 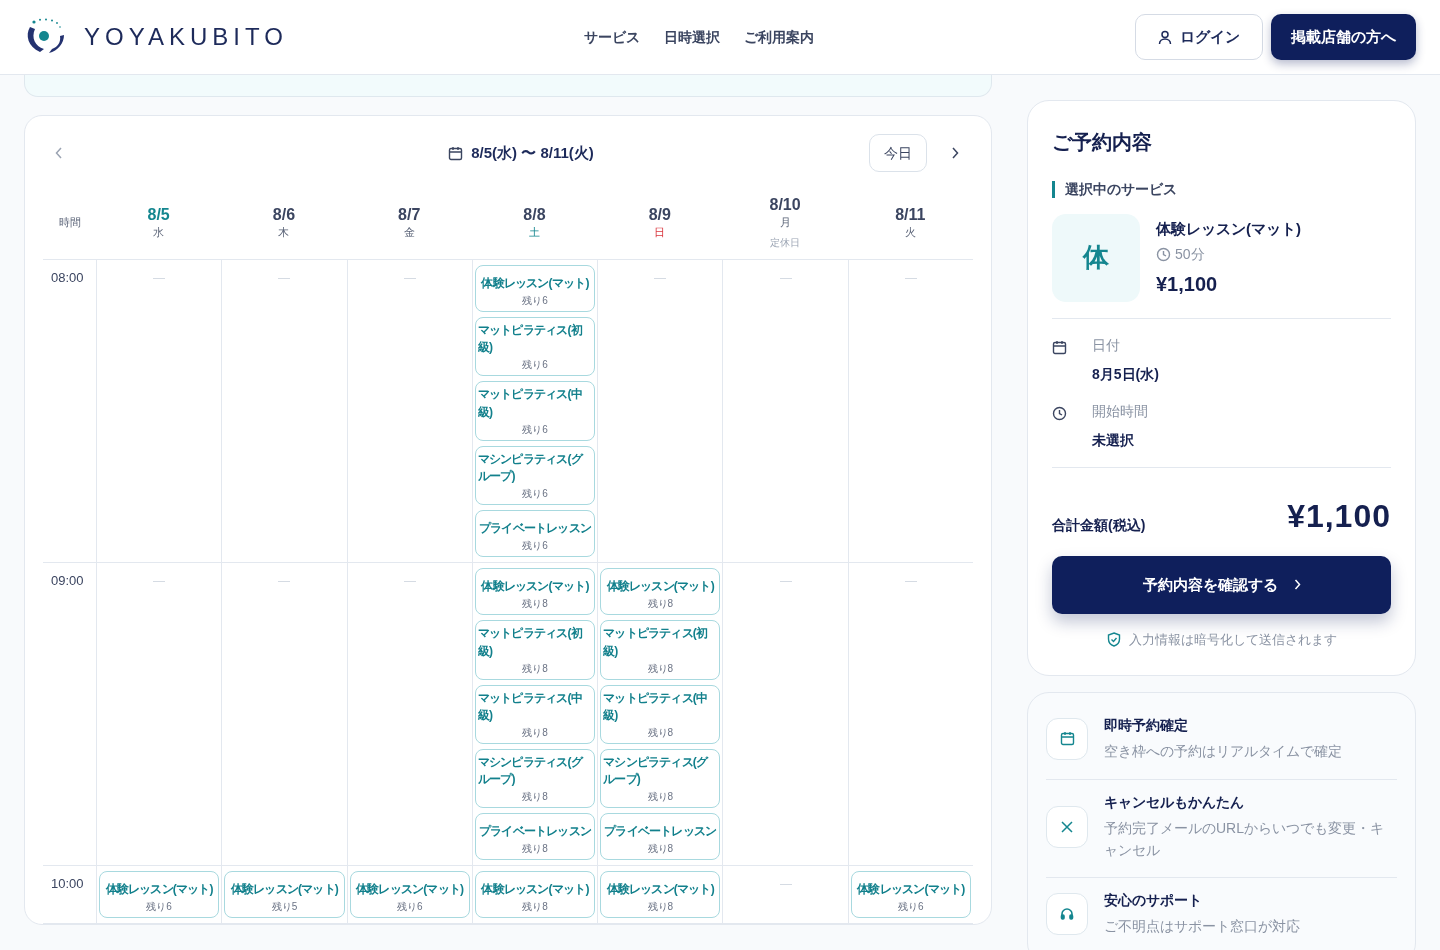 I want to click on time-label: 10:00, so click(x=67, y=884).